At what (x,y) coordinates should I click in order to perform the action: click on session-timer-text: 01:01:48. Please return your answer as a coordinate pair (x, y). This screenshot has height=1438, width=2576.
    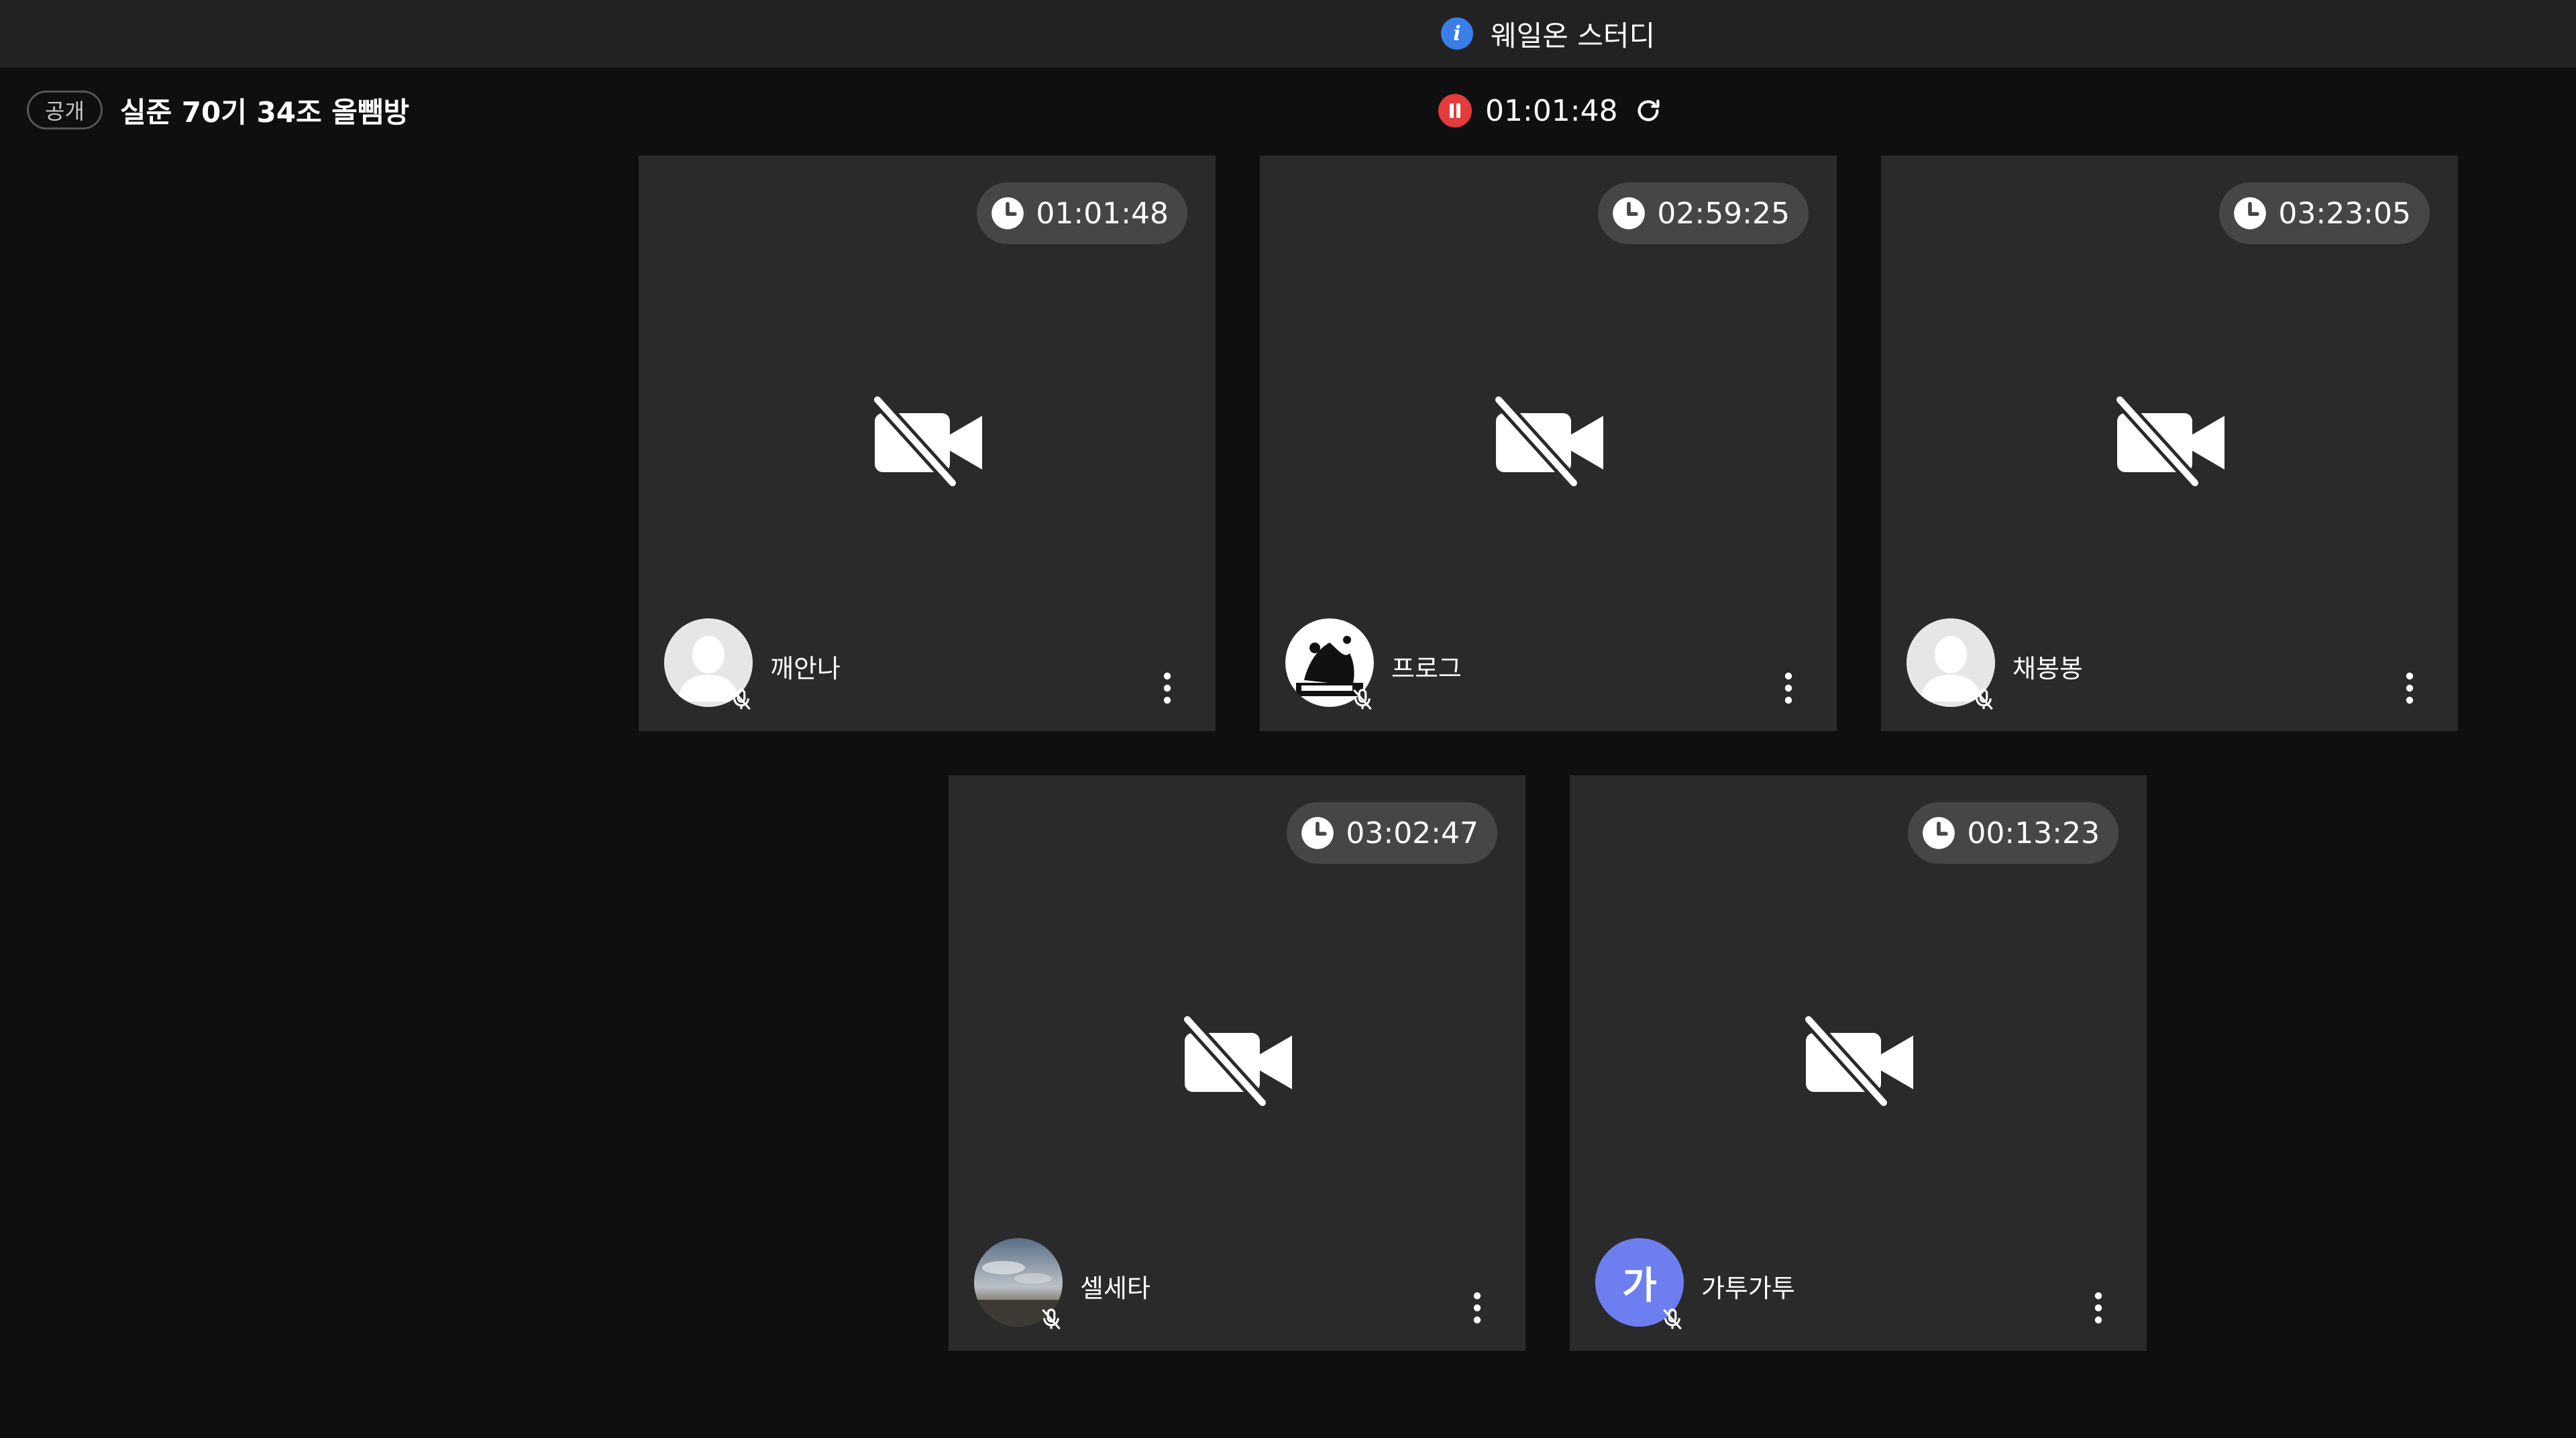
    Looking at the image, I should click on (1551, 110).